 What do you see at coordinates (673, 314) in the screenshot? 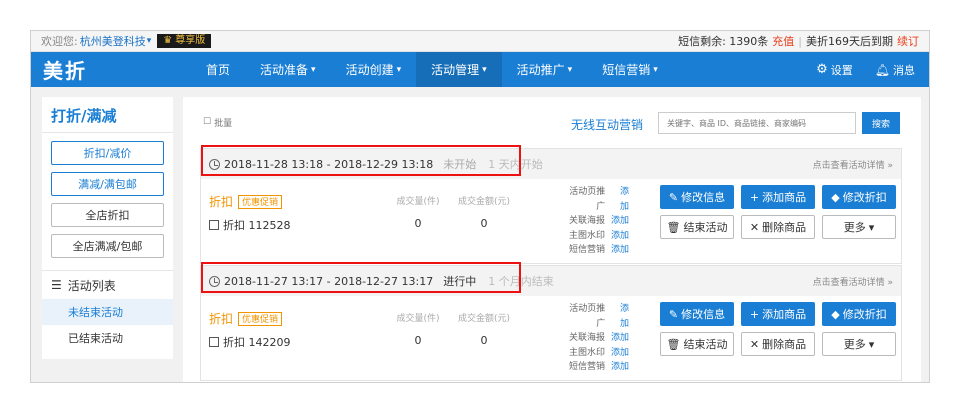
I see `pencil-icon: ✎` at bounding box center [673, 314].